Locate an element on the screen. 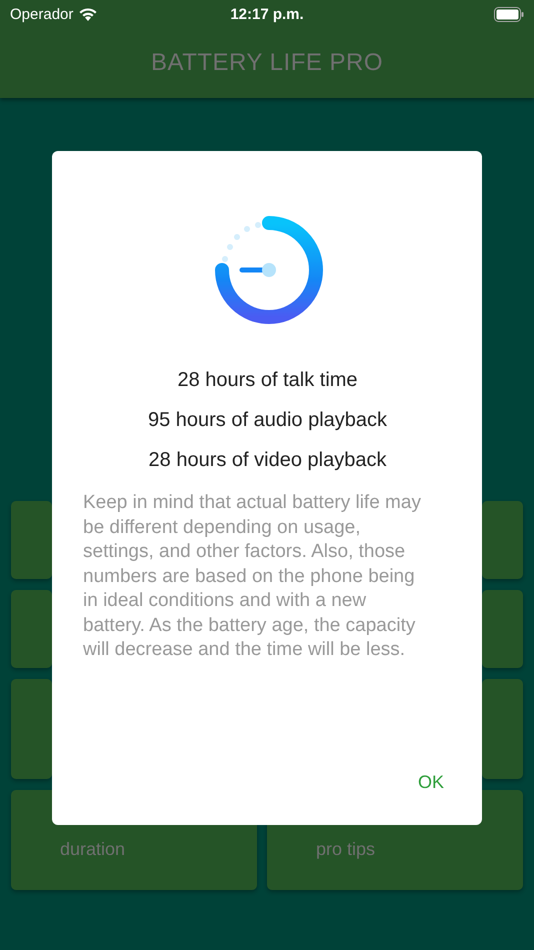 The height and width of the screenshot is (950, 534). carrier-name: Operador is located at coordinates (42, 14).